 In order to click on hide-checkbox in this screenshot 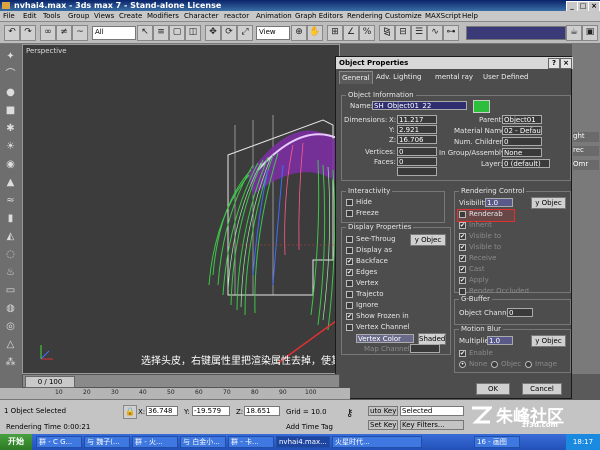, I will do `click(349, 202)`.